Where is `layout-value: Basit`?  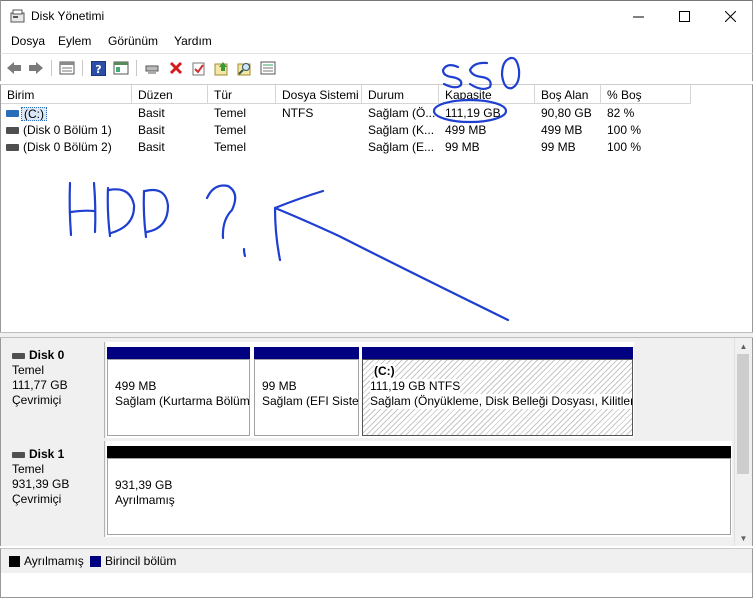 layout-value: Basit is located at coordinates (151, 147).